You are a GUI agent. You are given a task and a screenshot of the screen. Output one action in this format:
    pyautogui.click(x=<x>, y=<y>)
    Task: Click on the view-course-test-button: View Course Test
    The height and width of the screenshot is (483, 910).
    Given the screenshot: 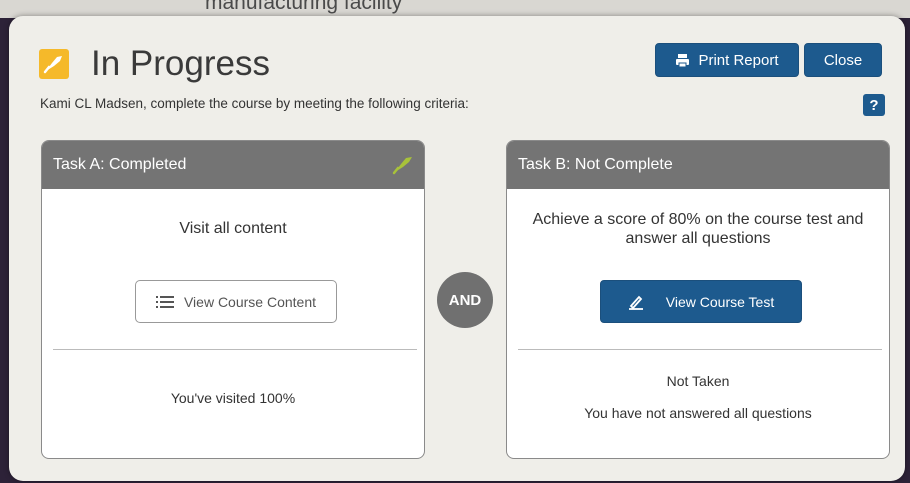 What is the action you would take?
    pyautogui.click(x=701, y=301)
    